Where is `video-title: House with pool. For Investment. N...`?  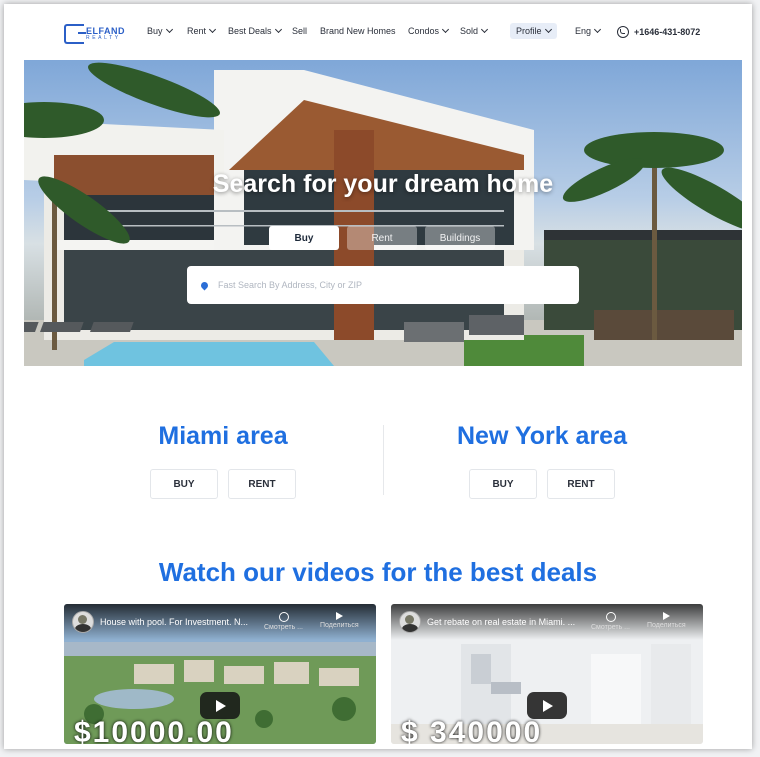 video-title: House with pool. For Investment. N... is located at coordinates (185, 622).